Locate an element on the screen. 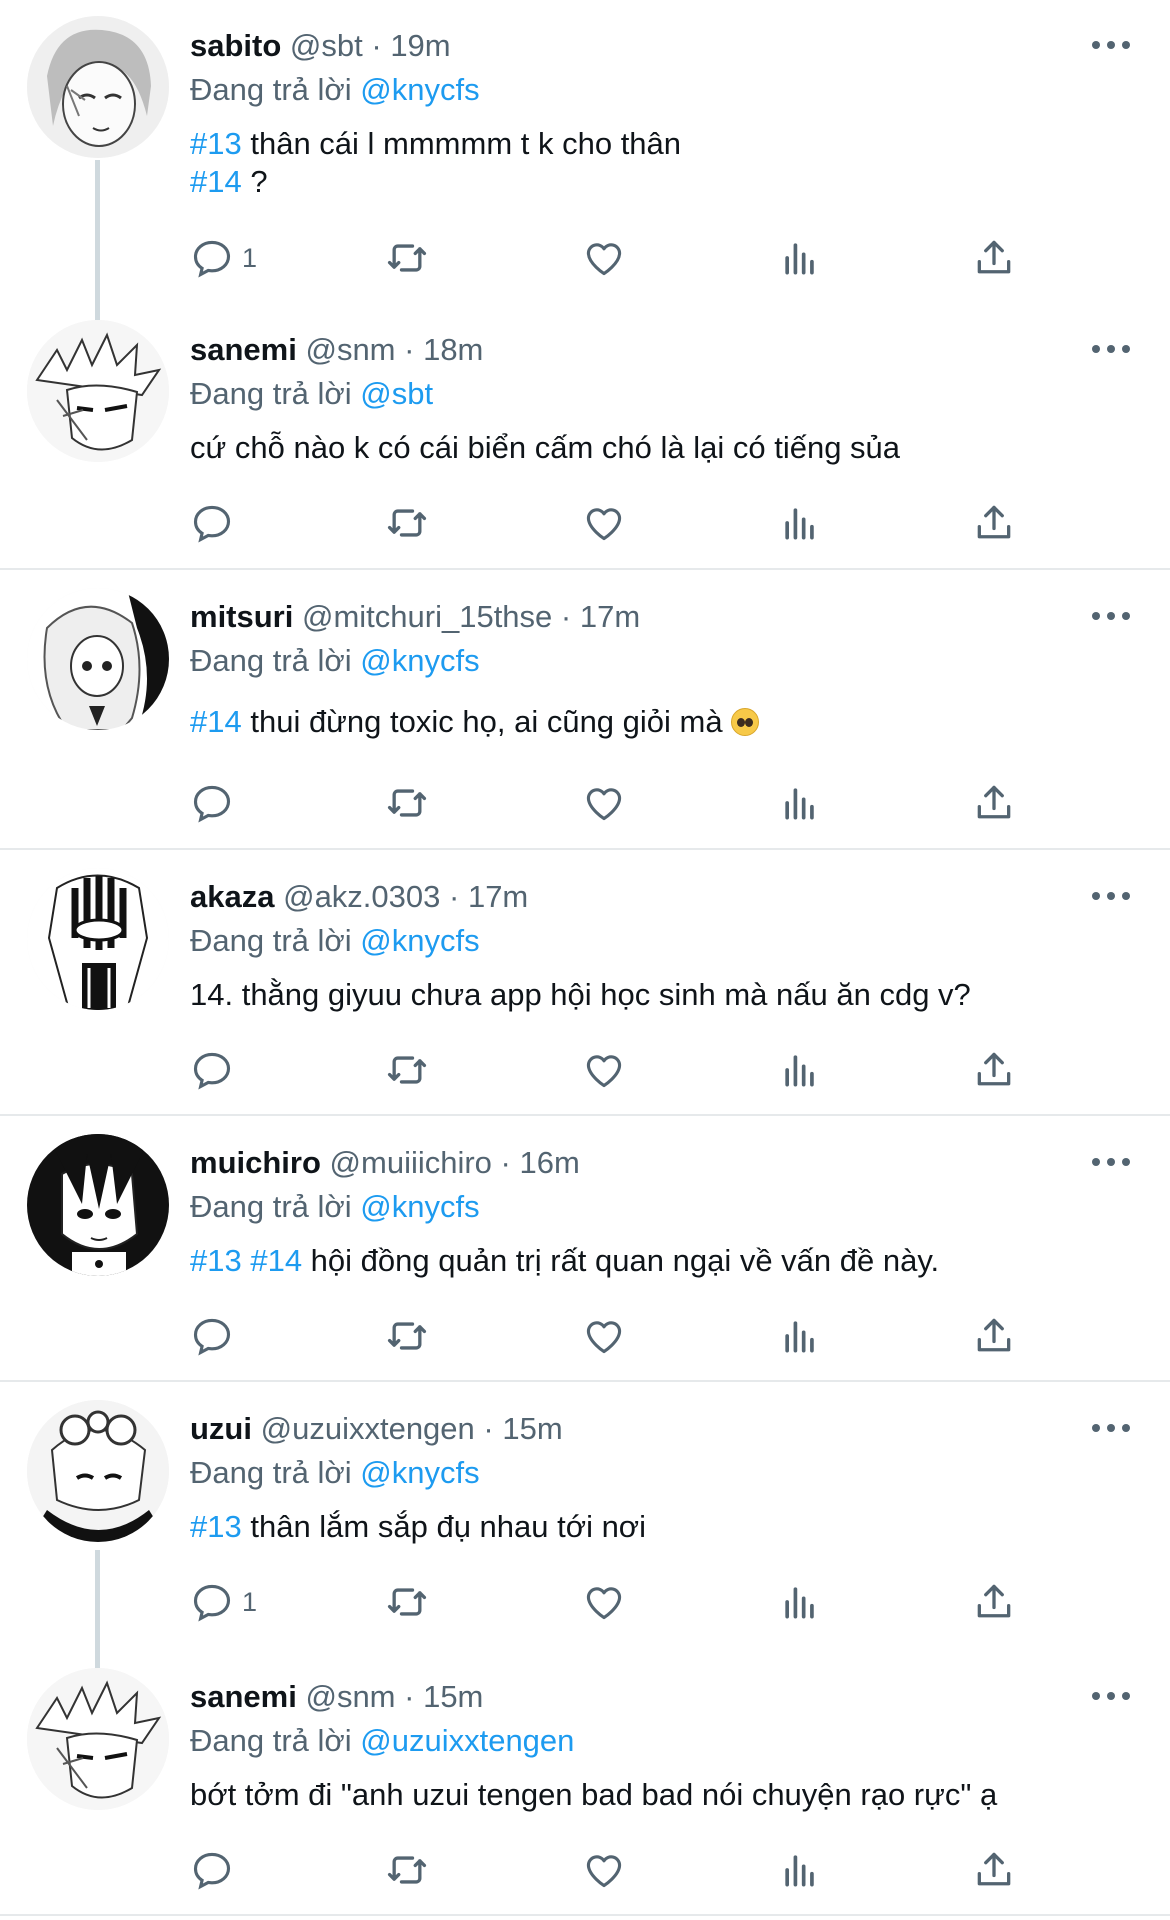 Image resolution: width=1170 pixels, height=1920 pixels. timestamp: 19m is located at coordinates (420, 45).